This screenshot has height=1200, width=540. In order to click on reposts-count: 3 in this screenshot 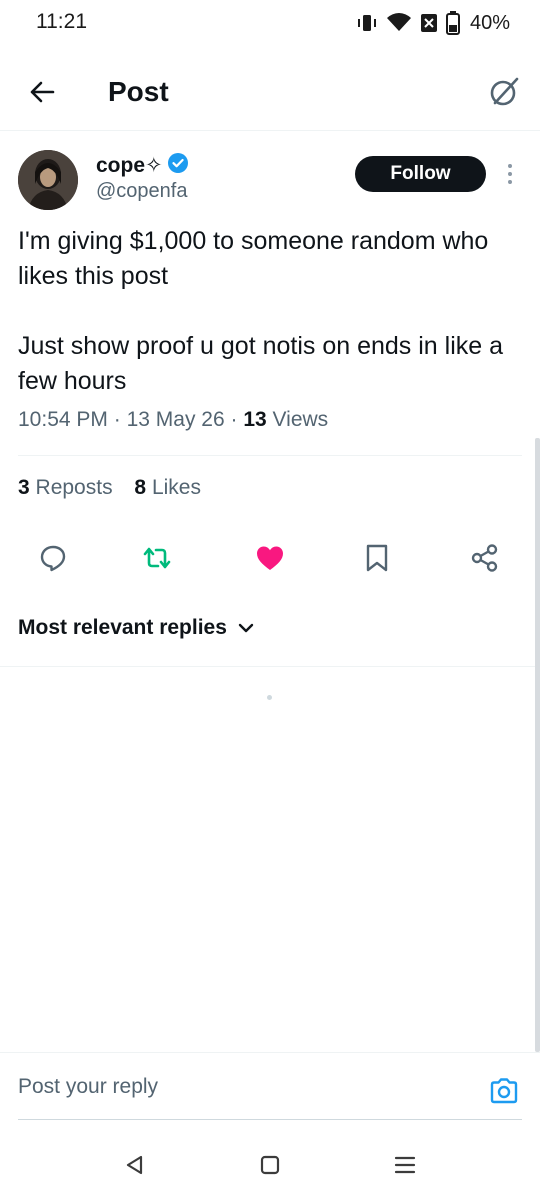, I will do `click(24, 487)`.